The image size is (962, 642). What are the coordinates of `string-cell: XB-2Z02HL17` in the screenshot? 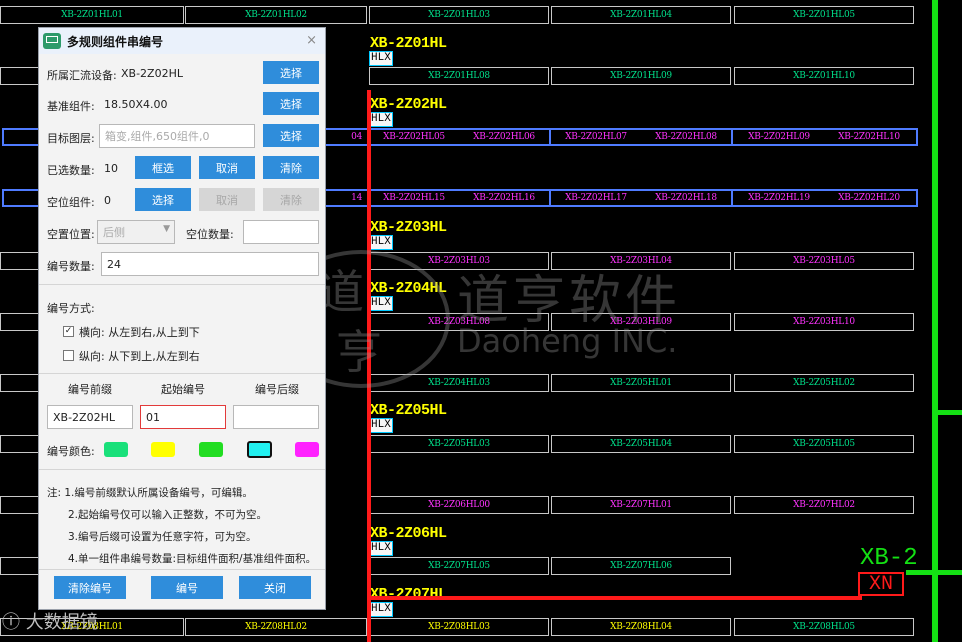 It's located at (596, 198).